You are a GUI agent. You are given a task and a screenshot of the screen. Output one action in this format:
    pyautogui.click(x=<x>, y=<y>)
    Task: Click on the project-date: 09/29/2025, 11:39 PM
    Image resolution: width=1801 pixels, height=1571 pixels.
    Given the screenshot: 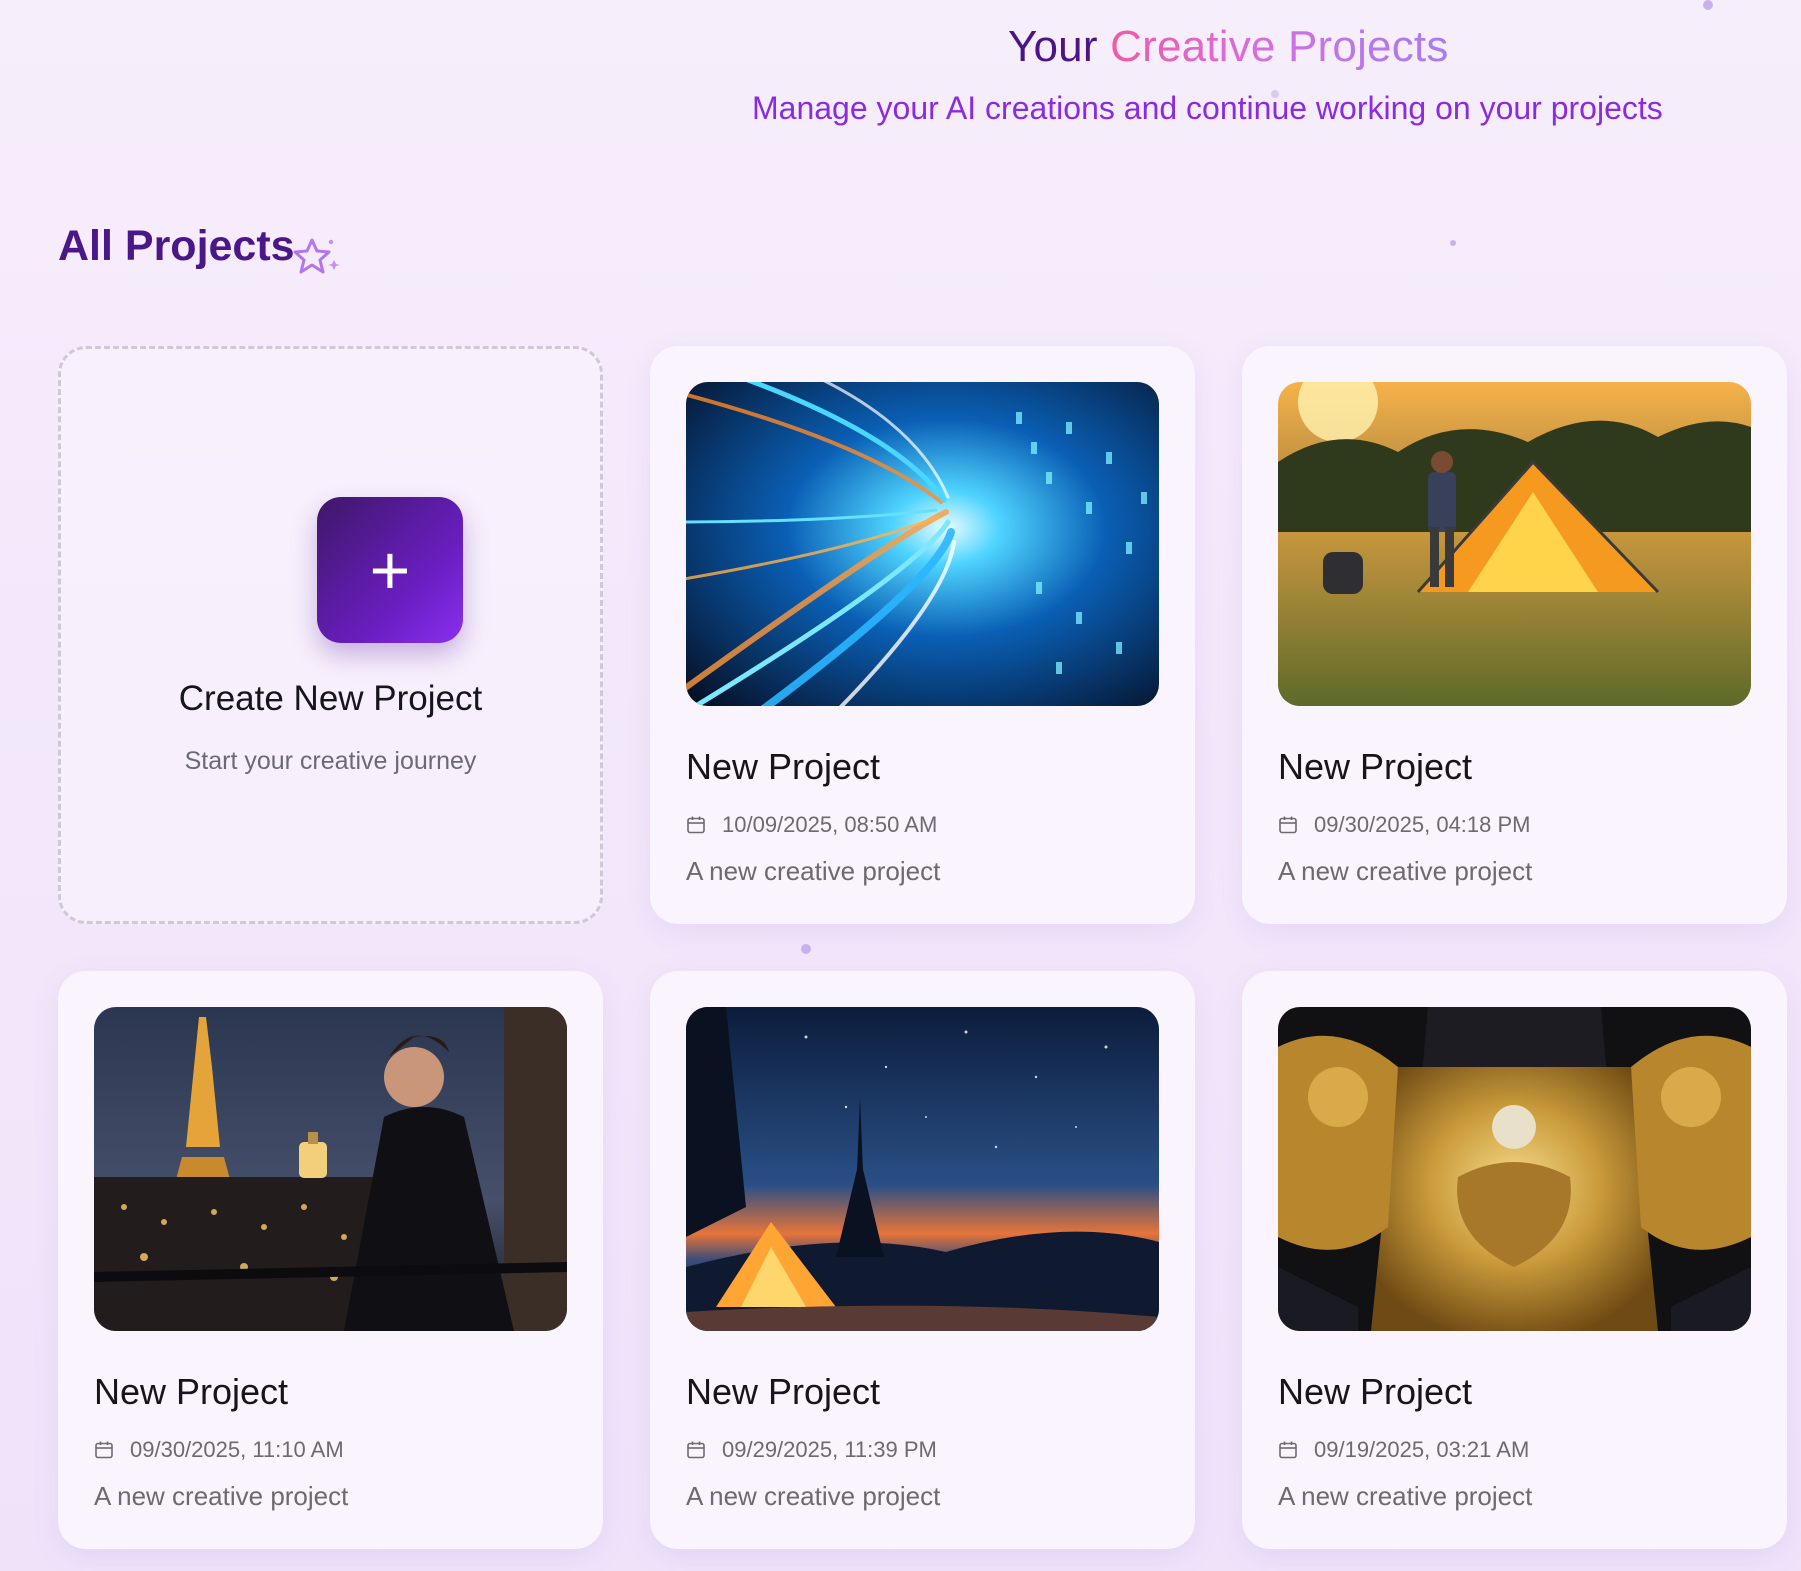 What is the action you would take?
    pyautogui.click(x=811, y=1450)
    